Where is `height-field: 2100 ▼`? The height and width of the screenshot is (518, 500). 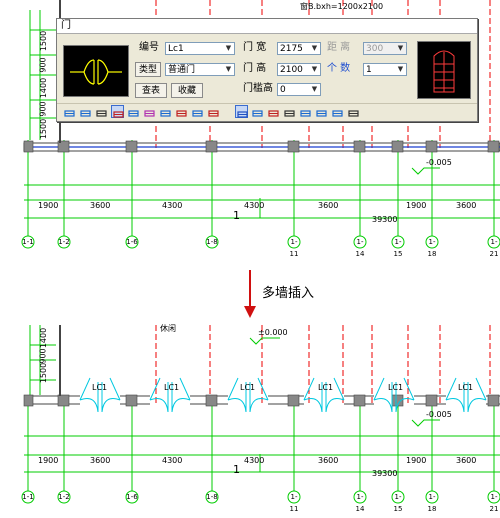
height-field: 2100 ▼ is located at coordinates (299, 69).